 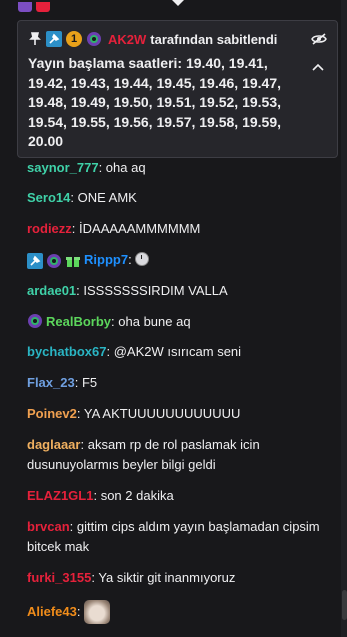 What do you see at coordinates (155, 290) in the screenshot?
I see `chat-text: ISSSSSSSIRDIM VALLA` at bounding box center [155, 290].